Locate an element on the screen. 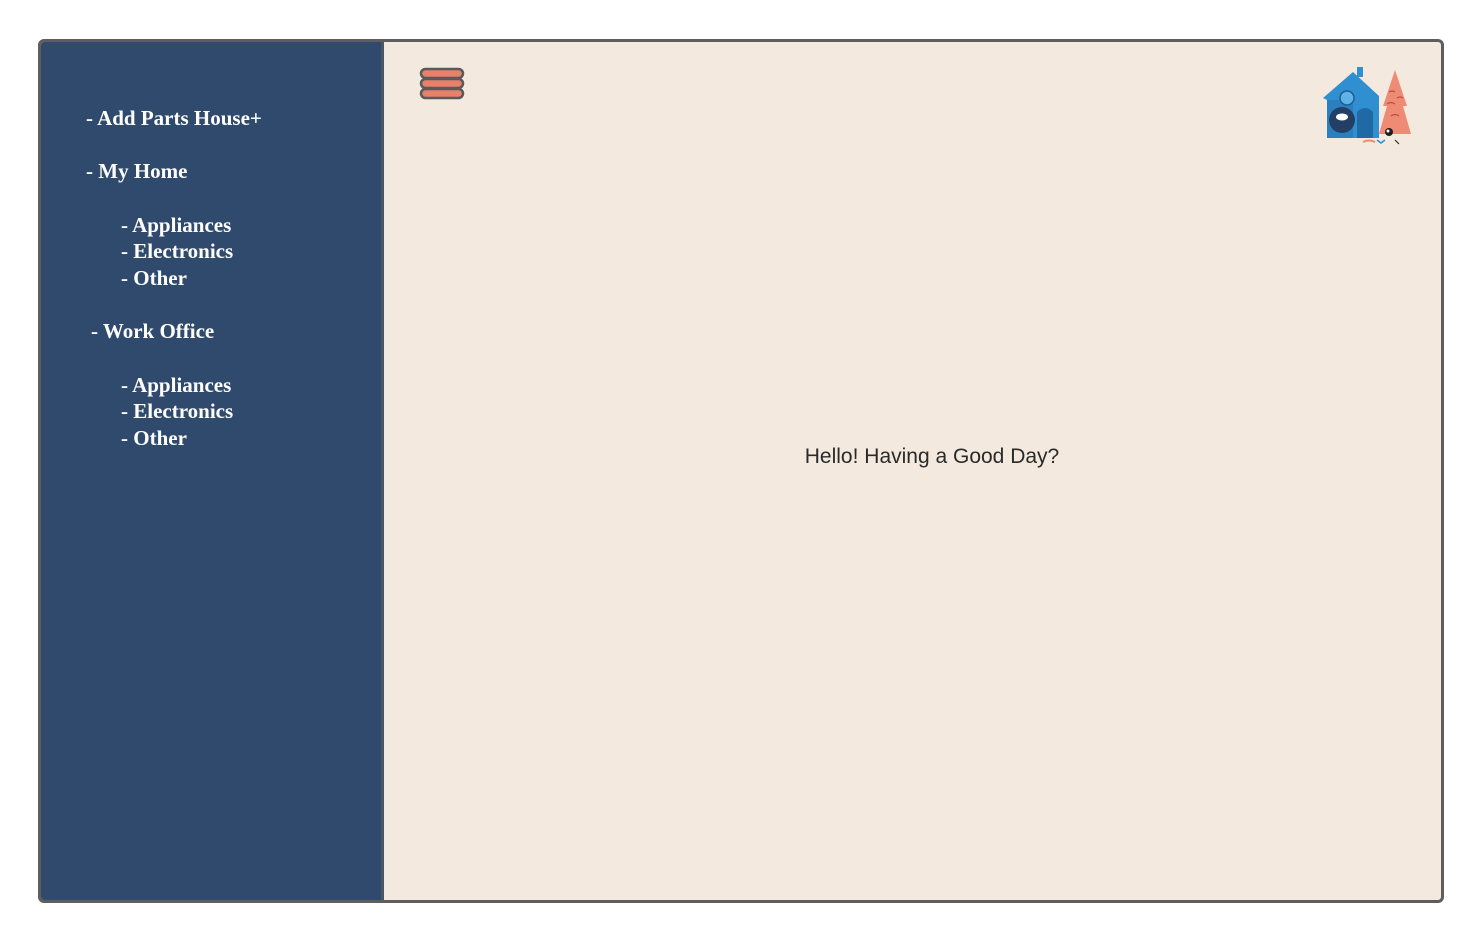  hamburger-menu-icon is located at coordinates (442, 85).